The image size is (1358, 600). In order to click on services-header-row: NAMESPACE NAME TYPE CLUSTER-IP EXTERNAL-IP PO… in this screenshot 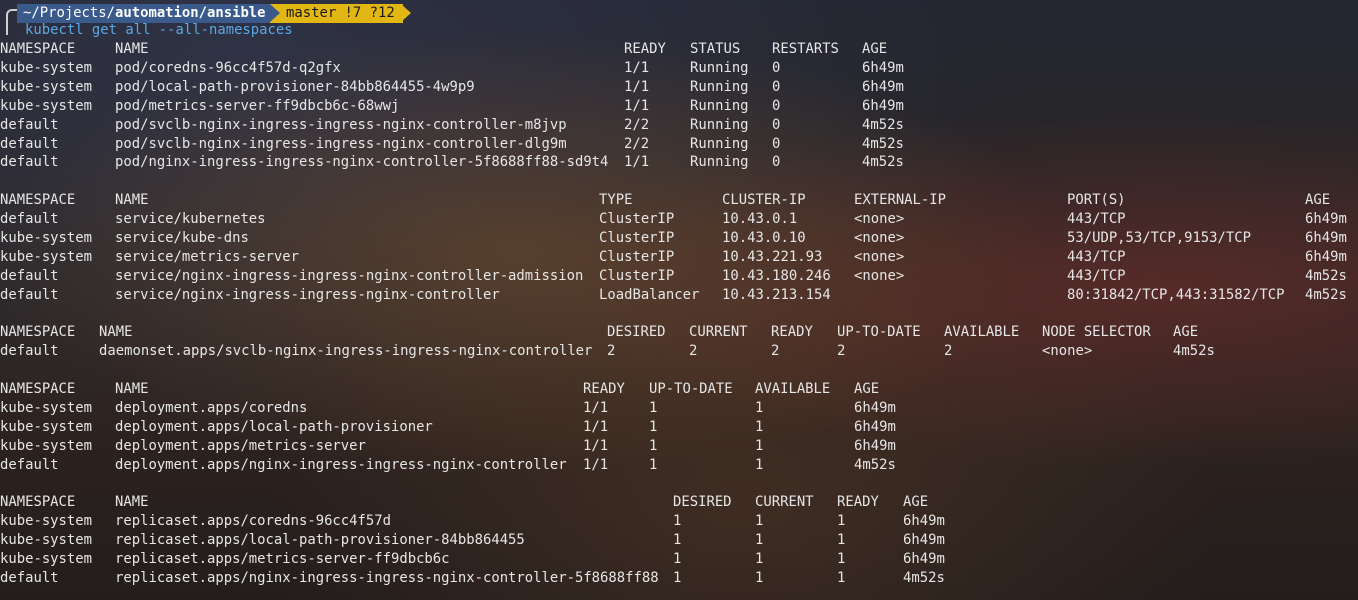, I will do `click(679, 200)`.